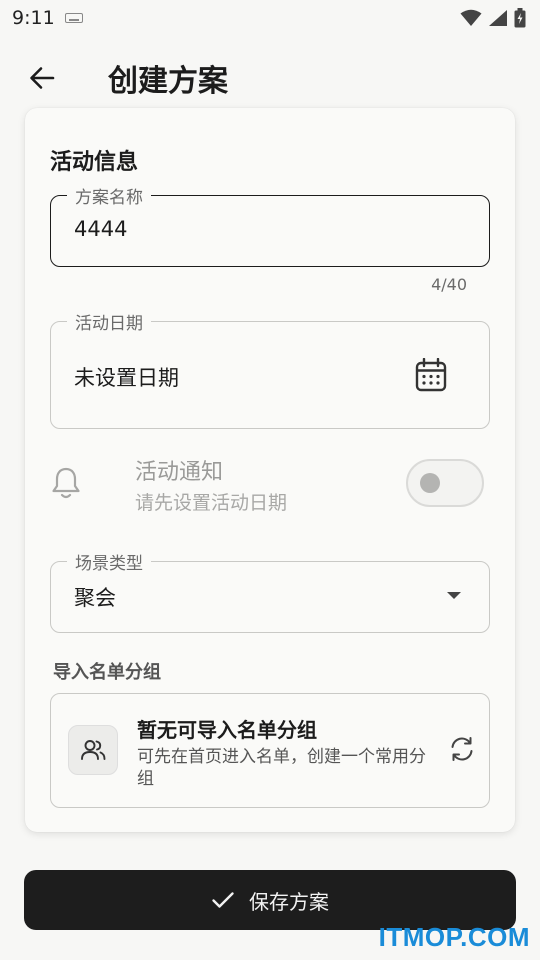 The image size is (540, 960). What do you see at coordinates (430, 483) in the screenshot?
I see `toggle-knob` at bounding box center [430, 483].